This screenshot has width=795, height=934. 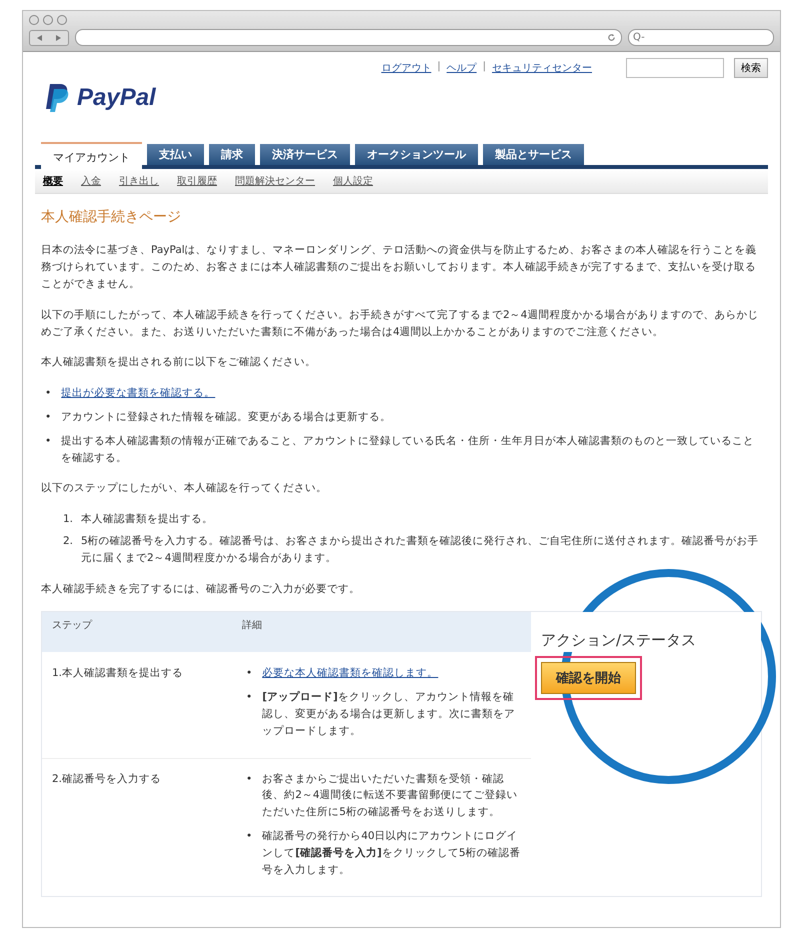 What do you see at coordinates (461, 68) in the screenshot?
I see `header-link: ヘルプ` at bounding box center [461, 68].